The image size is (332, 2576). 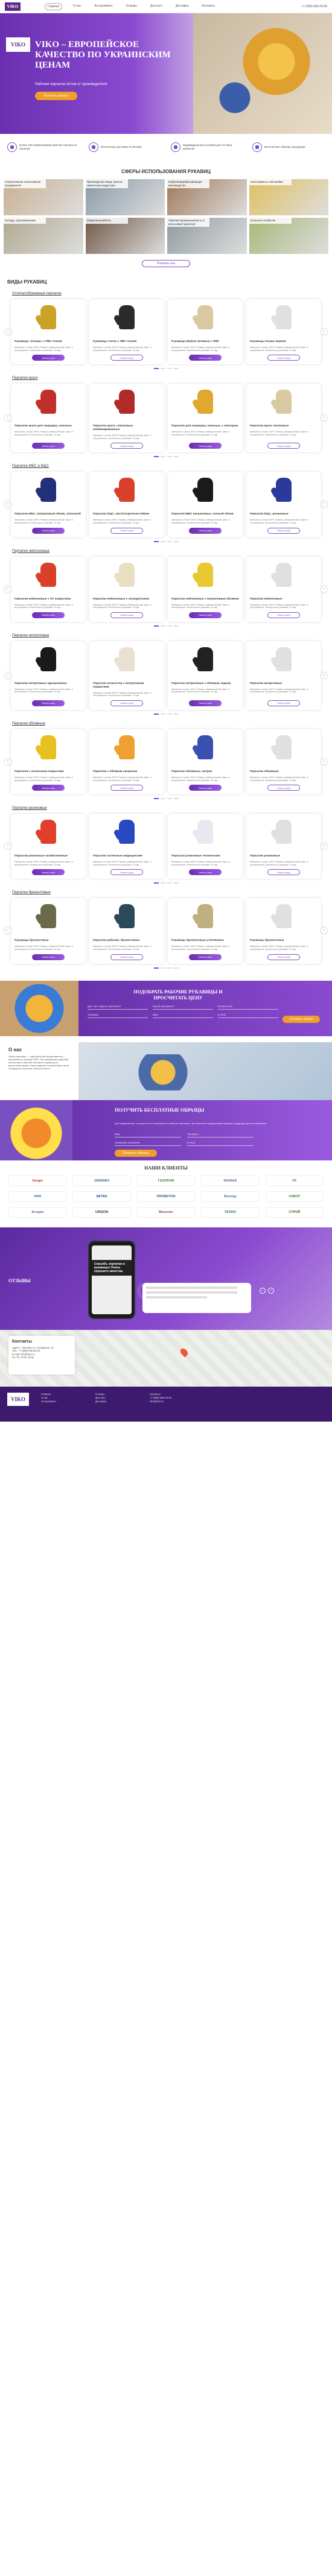 What do you see at coordinates (166, 263) in the screenshot?
I see `show-all-button: Показать все` at bounding box center [166, 263].